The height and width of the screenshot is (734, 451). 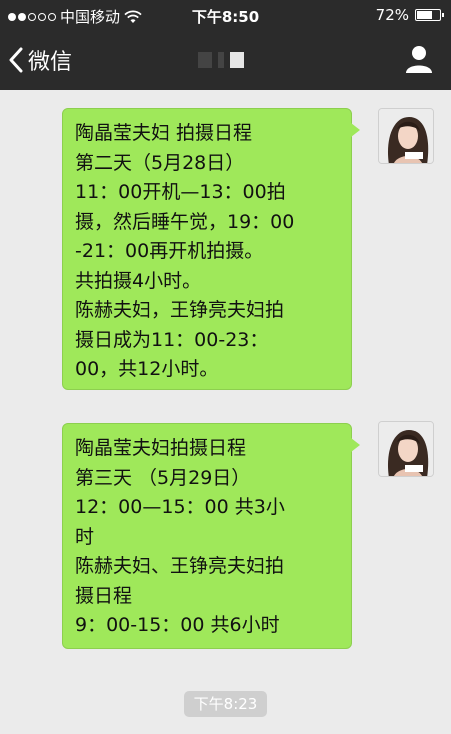 What do you see at coordinates (180, 310) in the screenshot?
I see `message-line: 陈赫夫妇，王铮亮夫妇拍` at bounding box center [180, 310].